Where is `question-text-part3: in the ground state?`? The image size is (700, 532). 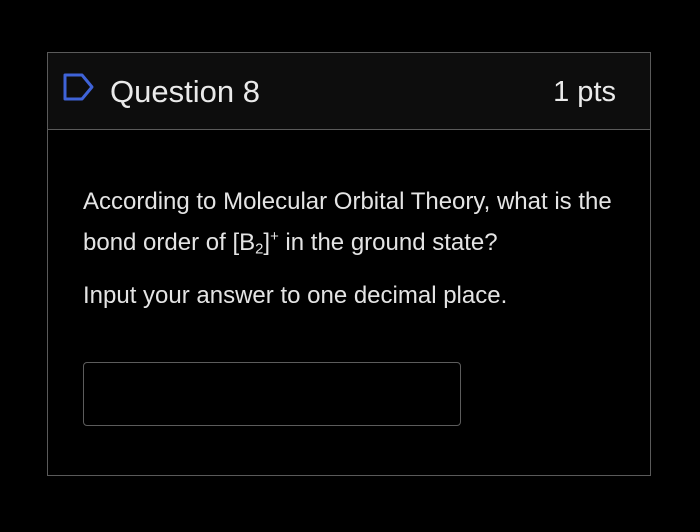
question-text-part3: in the ground state? is located at coordinates (388, 242).